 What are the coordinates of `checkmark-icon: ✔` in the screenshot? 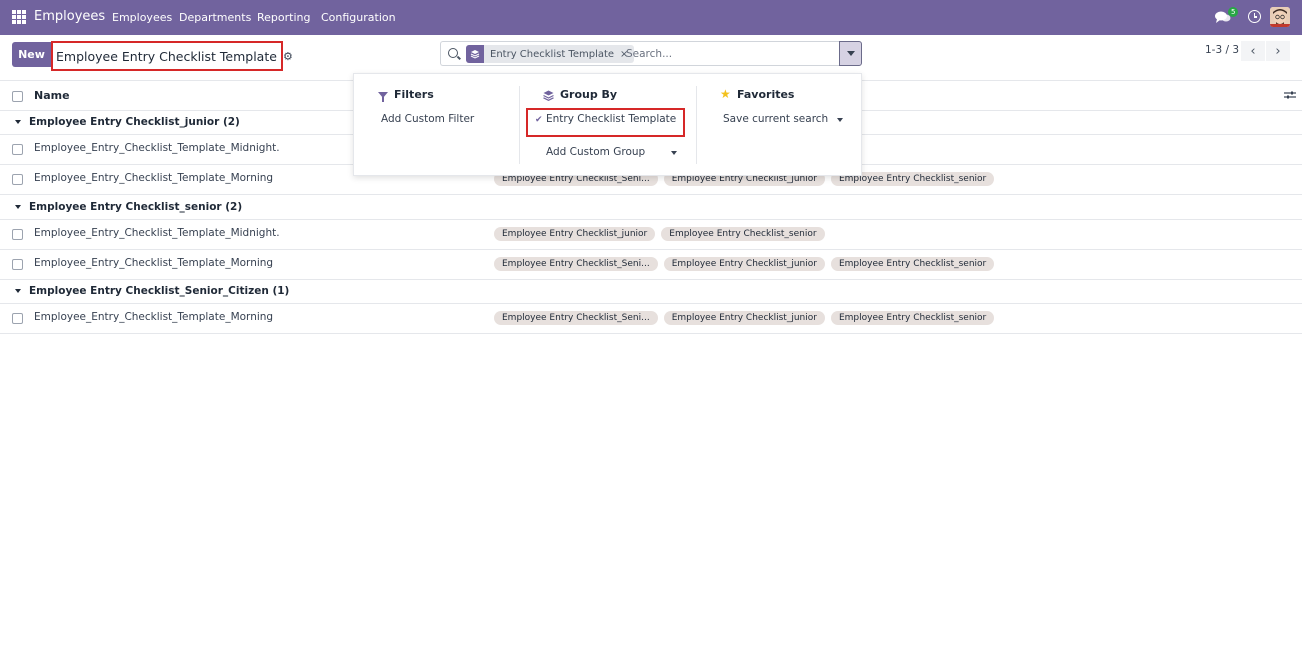 It's located at (539, 120).